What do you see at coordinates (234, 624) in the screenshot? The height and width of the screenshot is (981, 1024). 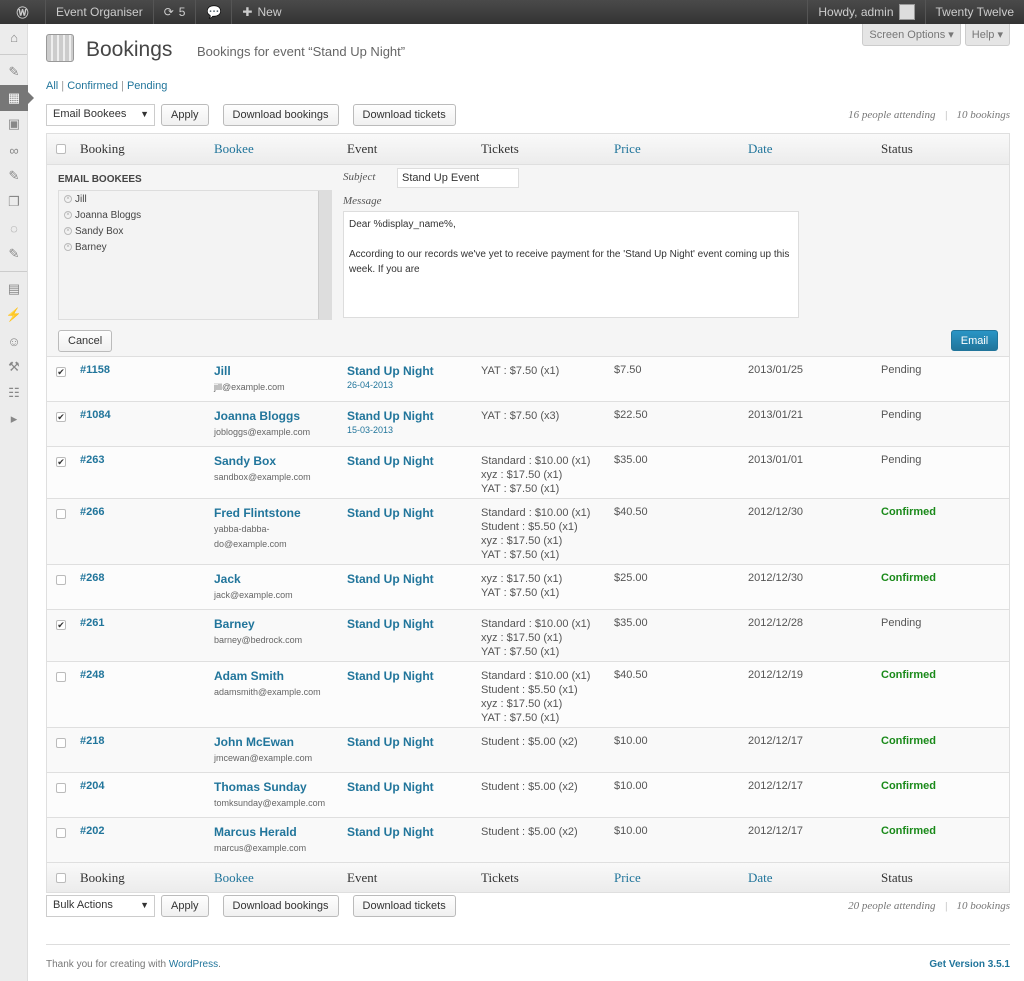 I see `bookee-name-link: Barney` at bounding box center [234, 624].